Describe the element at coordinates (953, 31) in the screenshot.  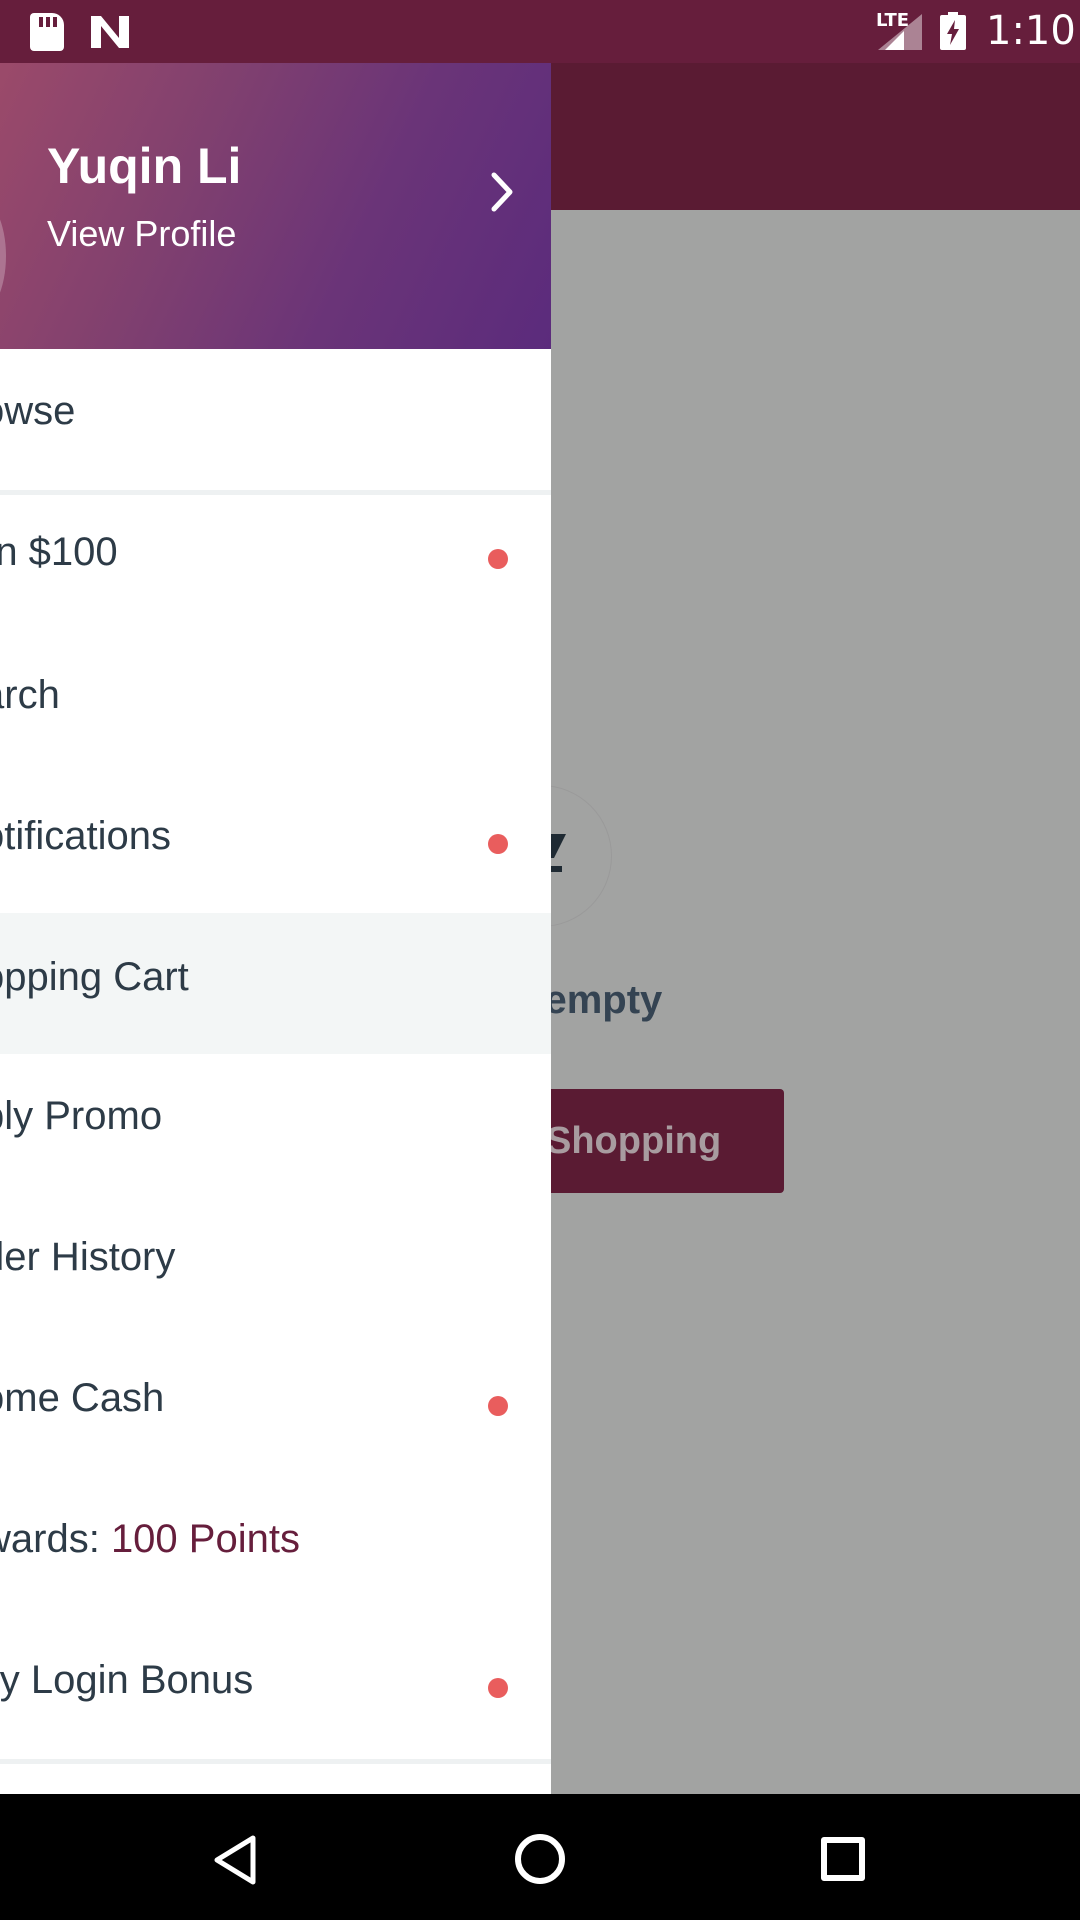
I see `battery-charging-icon` at that location.